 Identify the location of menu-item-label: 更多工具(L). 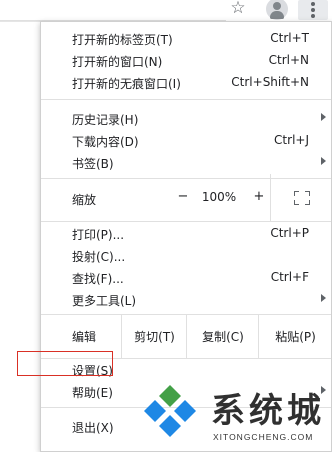
(104, 301).